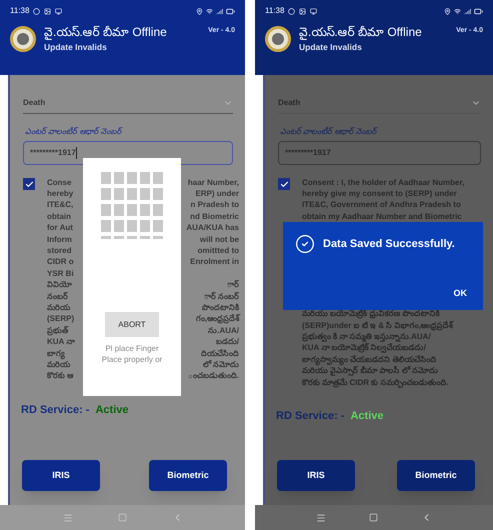  I want to click on home-icon, so click(373, 517).